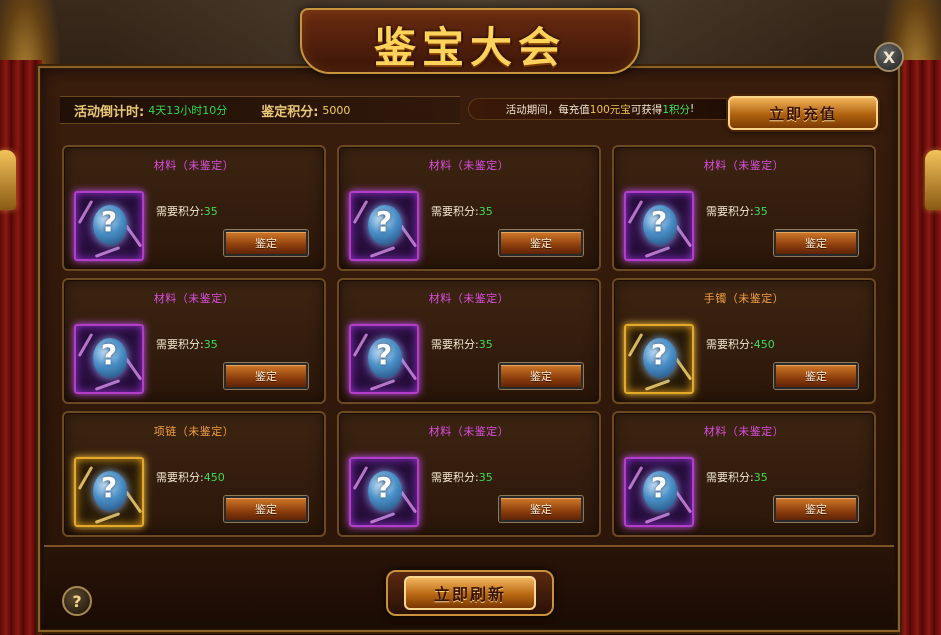 This screenshot has height=635, width=941. What do you see at coordinates (290, 112) in the screenshot?
I see `points-label: 鉴定积分:` at bounding box center [290, 112].